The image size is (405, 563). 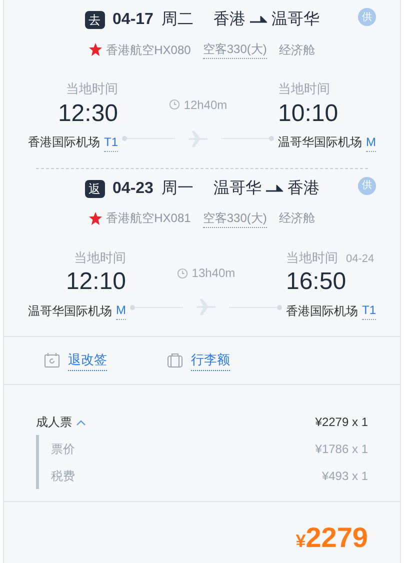 What do you see at coordinates (341, 449) in the screenshot?
I see `fare-item-amount: ¥1786 x 1` at bounding box center [341, 449].